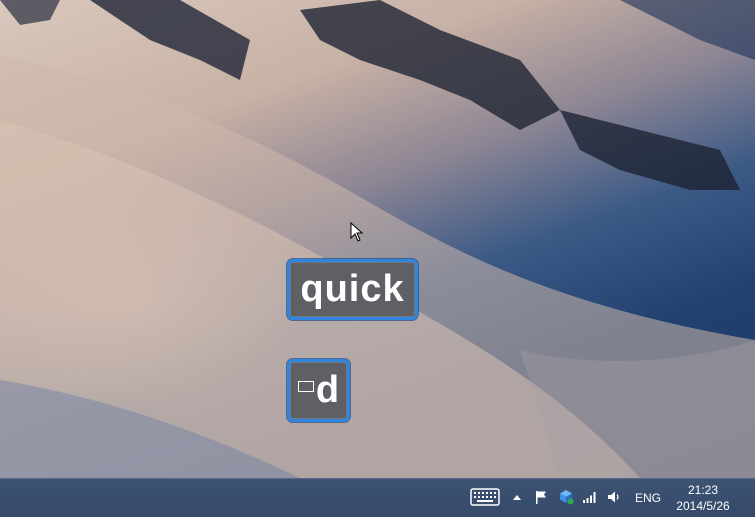  What do you see at coordinates (517, 497) in the screenshot?
I see `chevron-up-icon` at bounding box center [517, 497].